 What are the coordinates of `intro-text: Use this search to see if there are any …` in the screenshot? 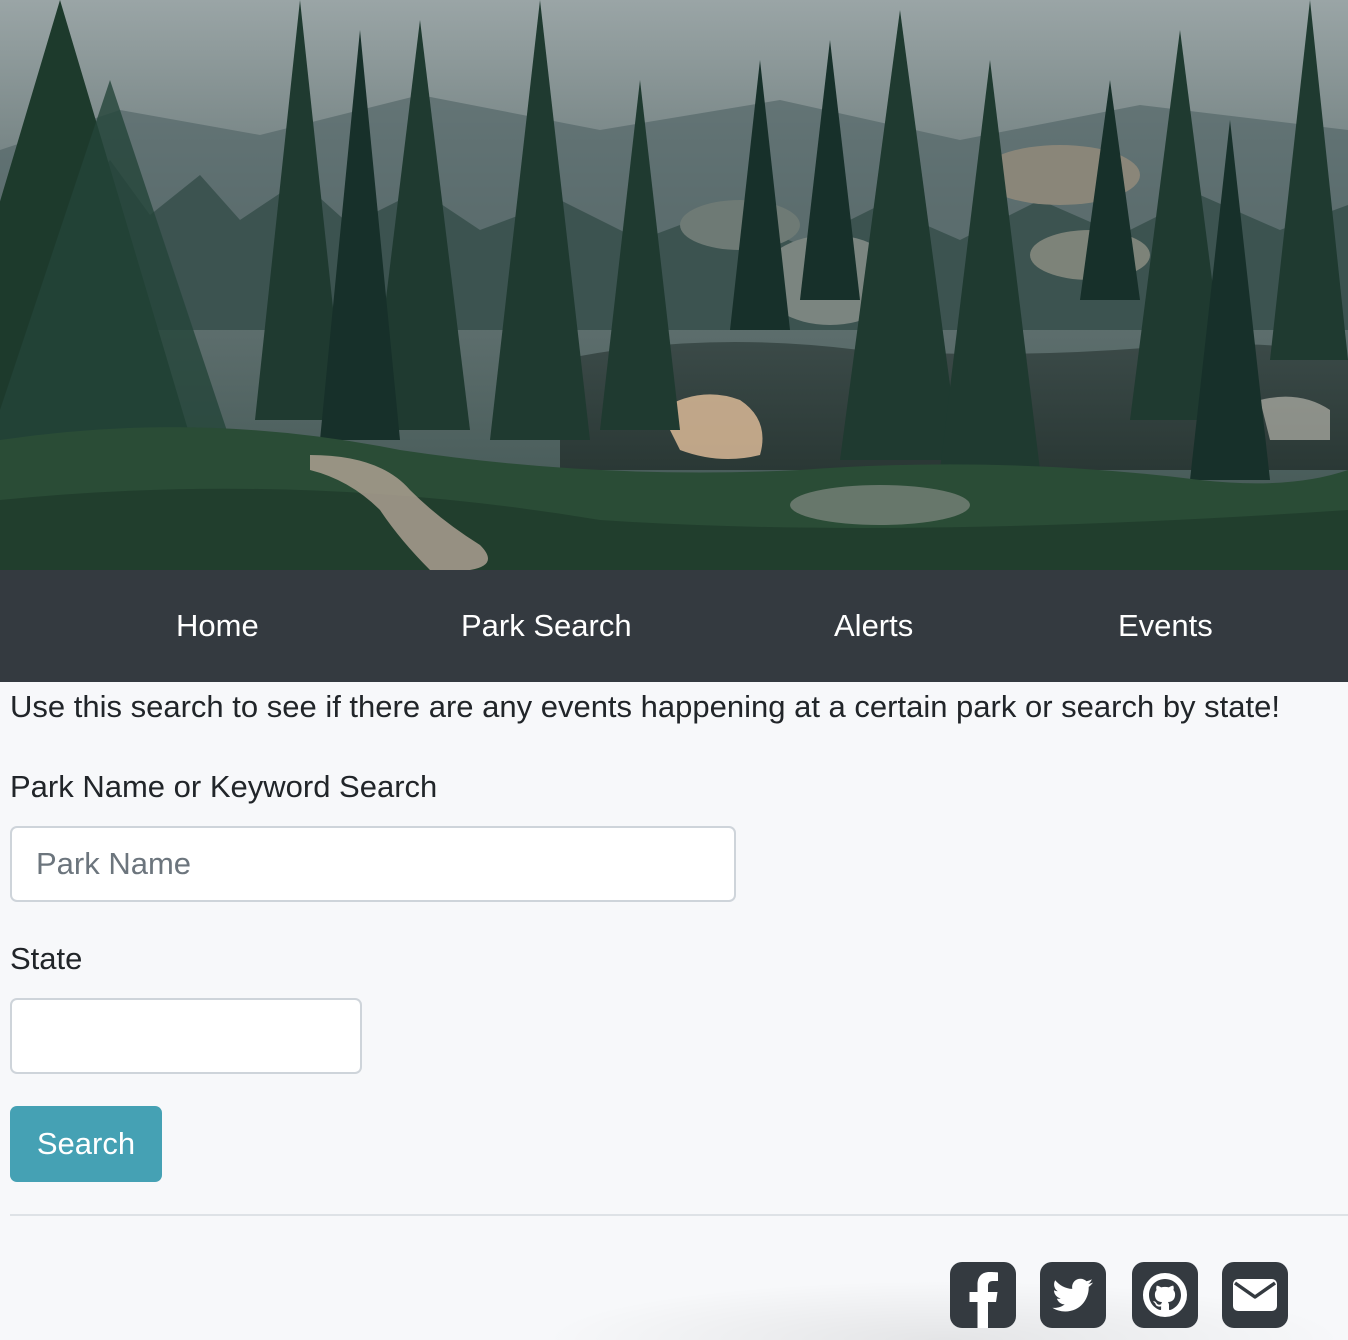 It's located at (645, 706).